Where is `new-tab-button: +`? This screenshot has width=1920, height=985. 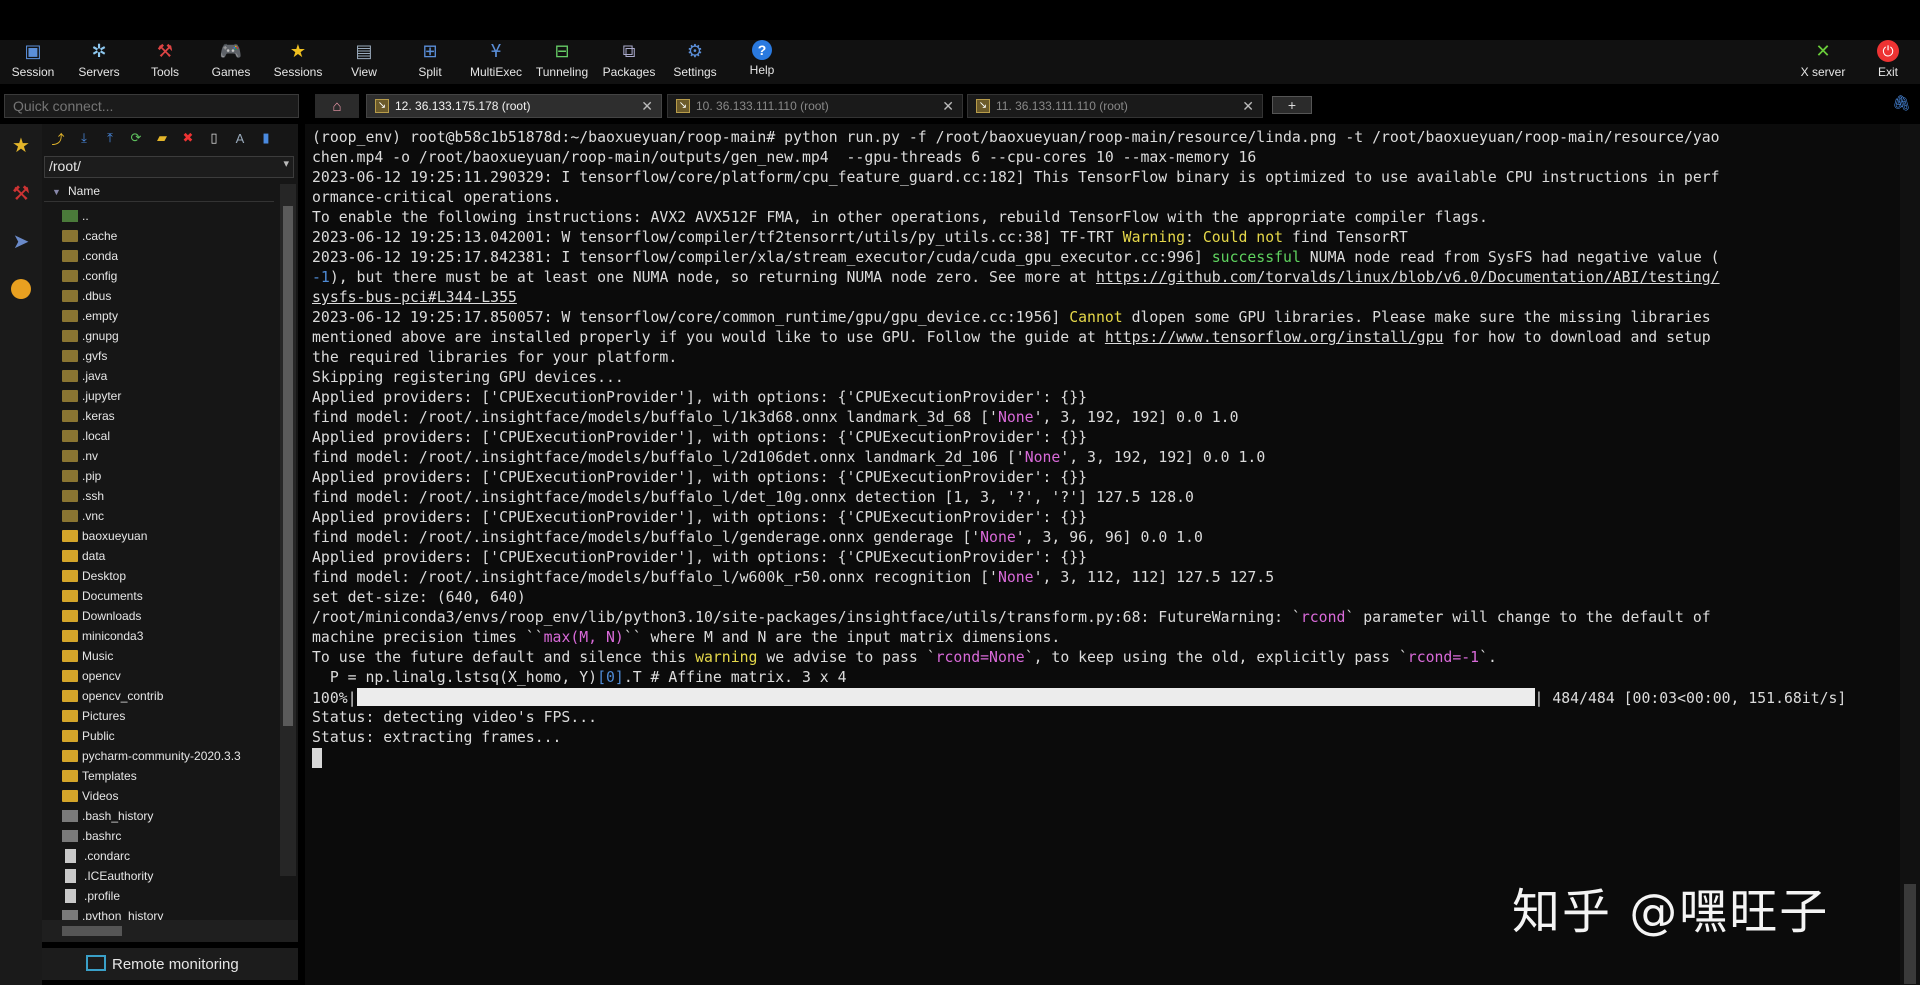
new-tab-button: + is located at coordinates (1292, 105).